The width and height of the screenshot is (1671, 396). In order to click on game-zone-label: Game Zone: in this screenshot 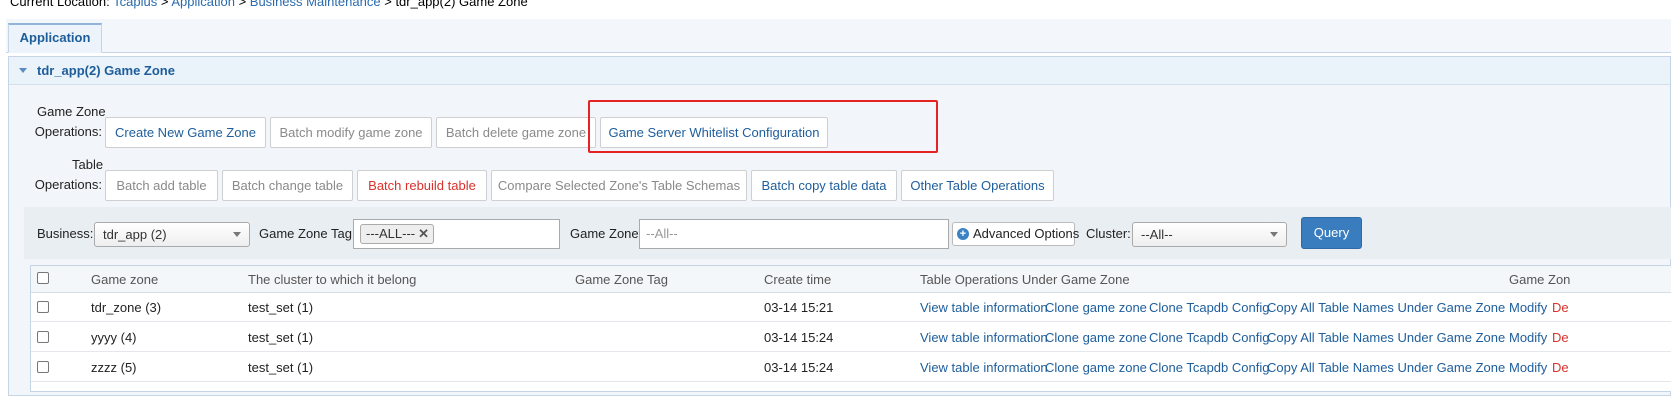, I will do `click(606, 233)`.